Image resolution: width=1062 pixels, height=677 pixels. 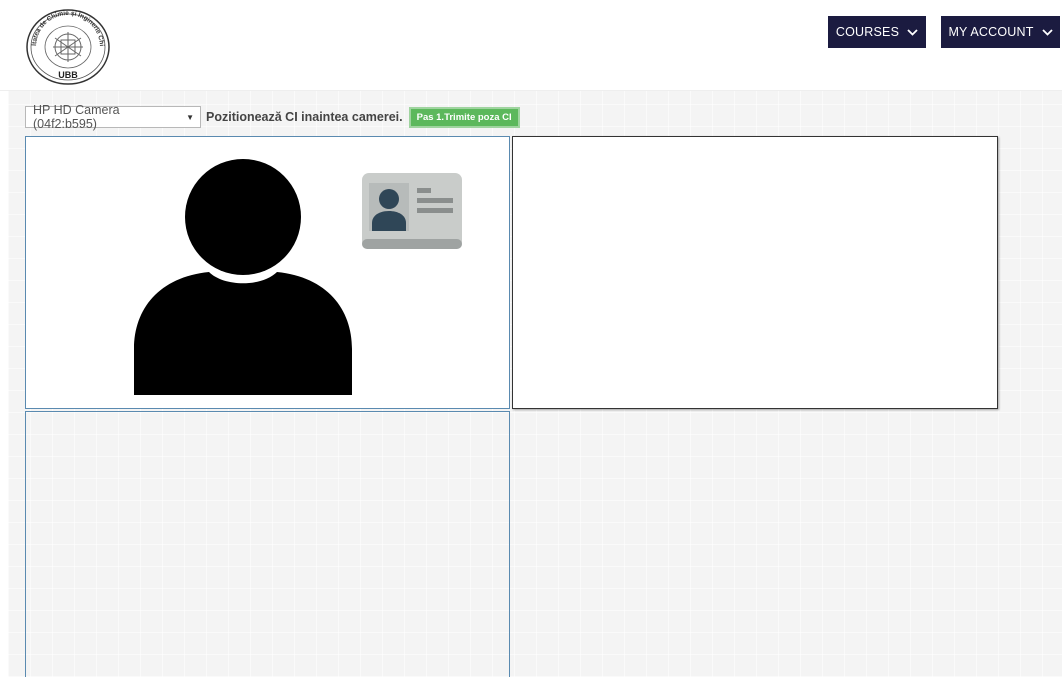 I want to click on logo-ubb-text: UBB, so click(x=68, y=75).